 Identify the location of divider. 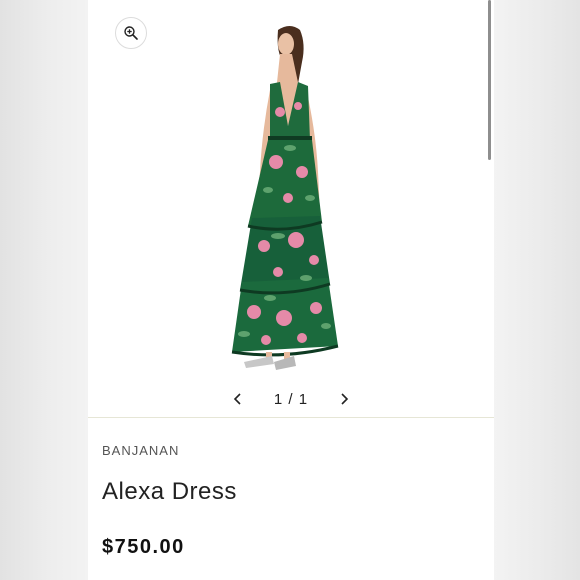
(291, 417).